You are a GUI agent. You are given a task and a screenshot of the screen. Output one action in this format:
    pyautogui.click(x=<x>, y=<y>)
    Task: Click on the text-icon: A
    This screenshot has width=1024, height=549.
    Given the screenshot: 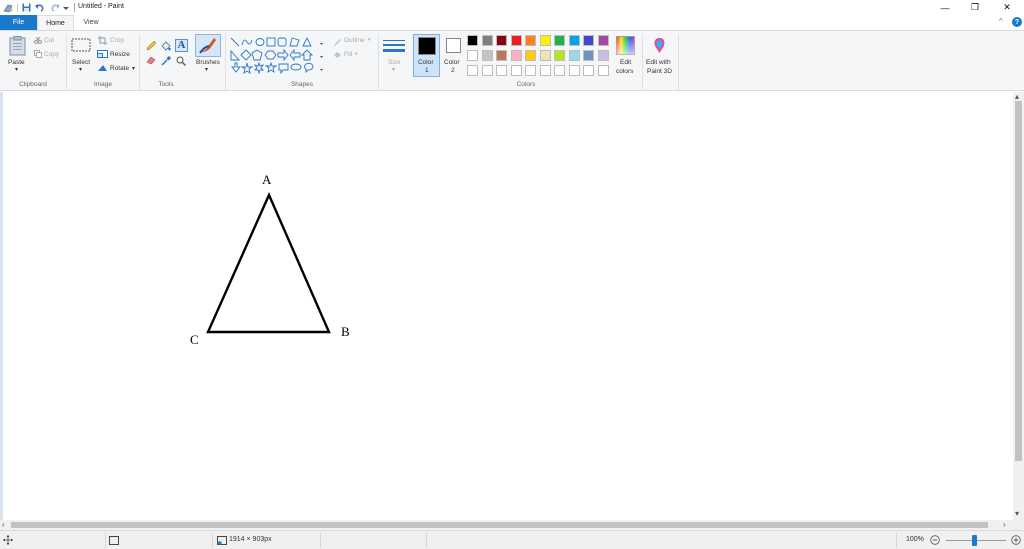 What is the action you would take?
    pyautogui.click(x=181, y=45)
    